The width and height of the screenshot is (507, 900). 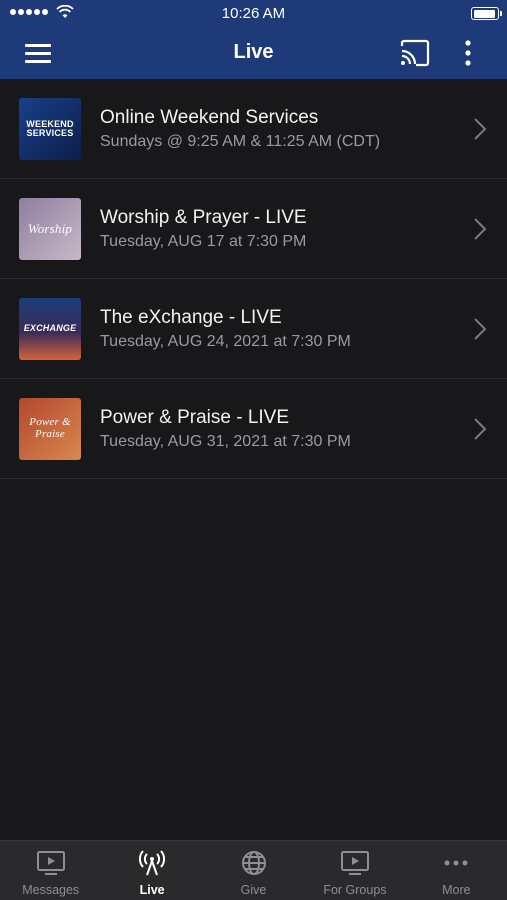 I want to click on thumbnail-label: WEEKEND SERVICES, so click(x=50, y=128).